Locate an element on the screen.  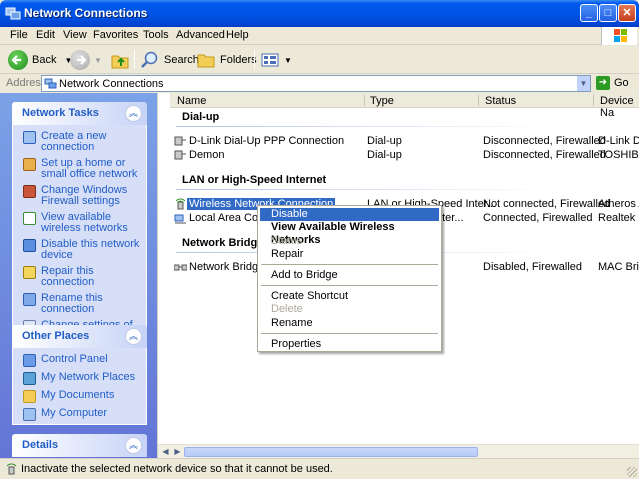
menu-advanced: Advanced is located at coordinates (200, 35).